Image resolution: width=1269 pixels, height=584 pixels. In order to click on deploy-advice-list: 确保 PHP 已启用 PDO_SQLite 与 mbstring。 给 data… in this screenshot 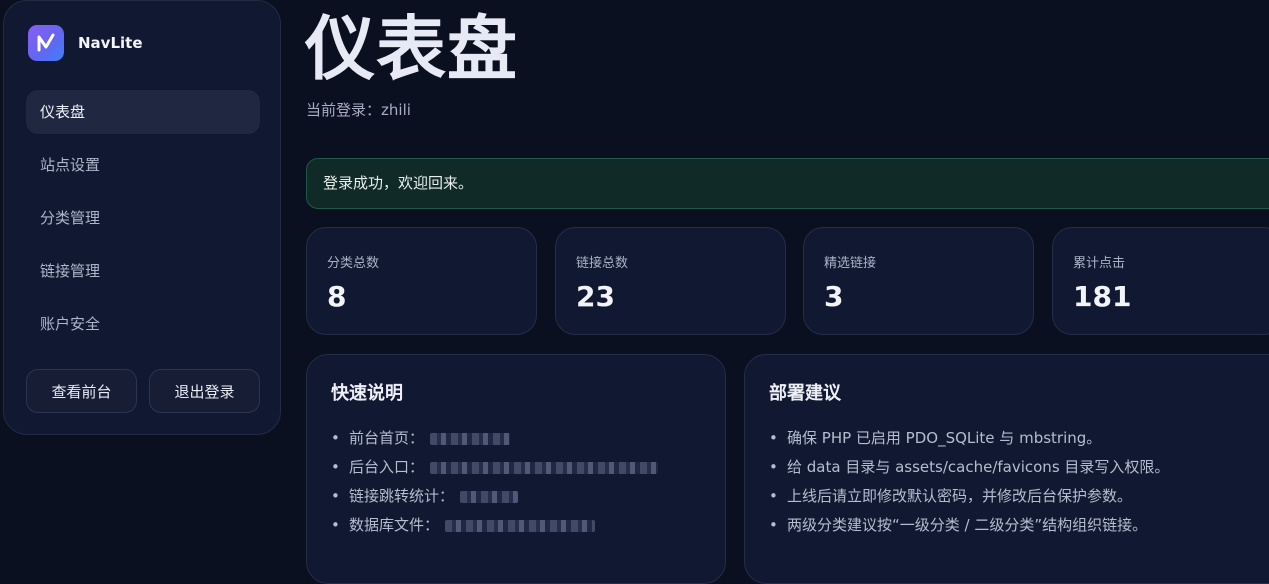, I will do `click(969, 485)`.